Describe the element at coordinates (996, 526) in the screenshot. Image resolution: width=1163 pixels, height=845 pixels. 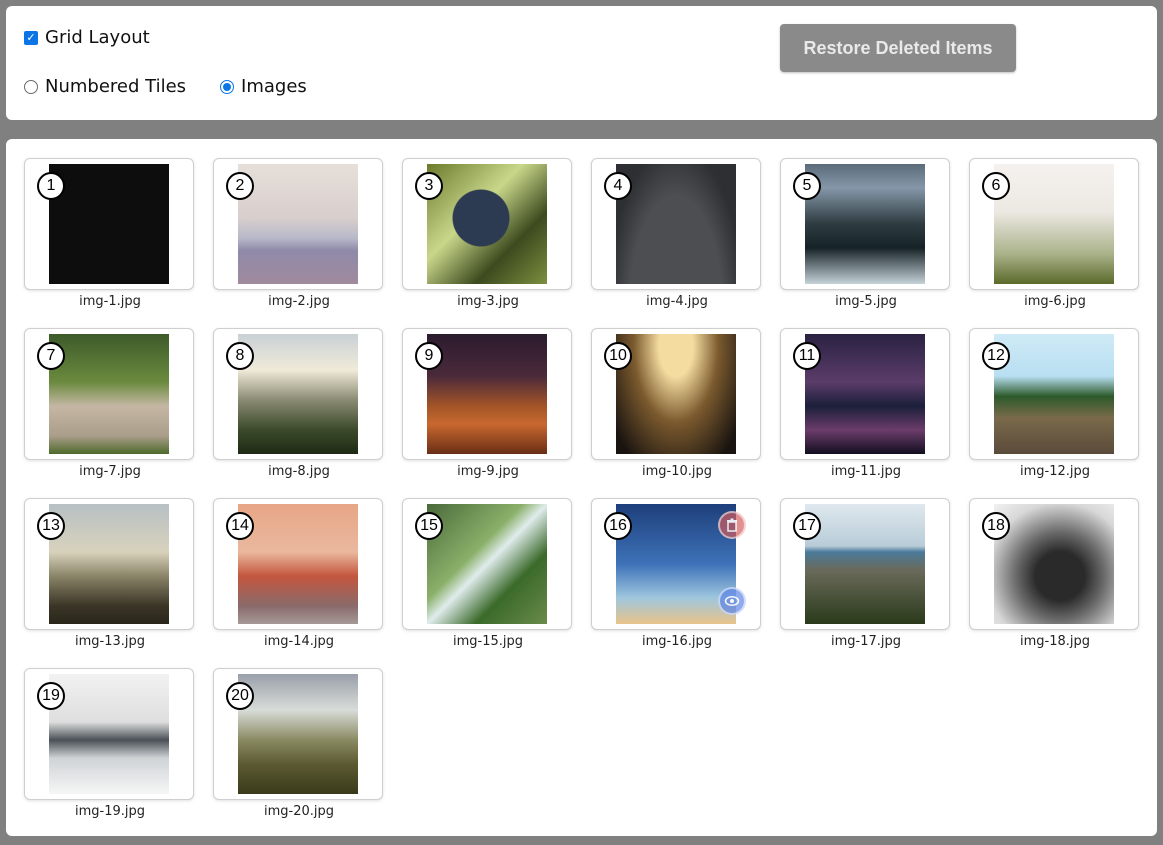
I see `tile-number-badge: 18` at that location.